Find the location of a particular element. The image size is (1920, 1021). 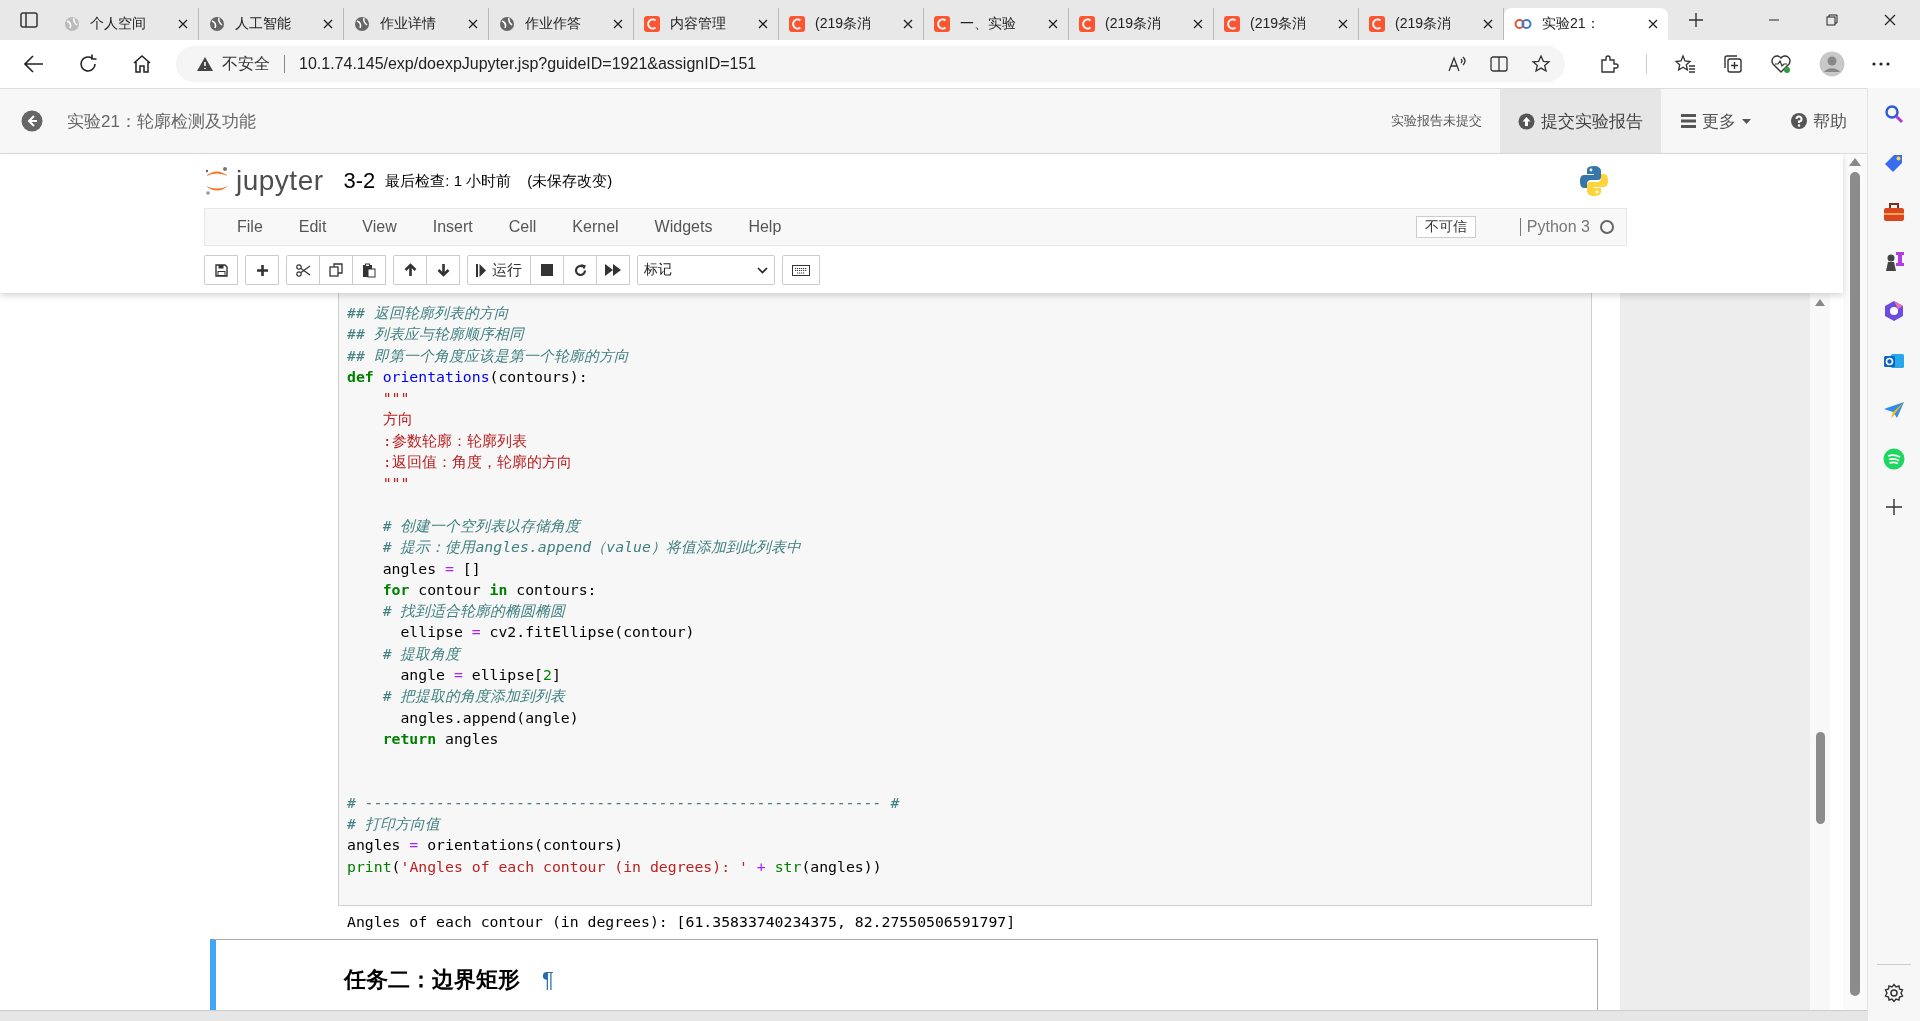

menu-item: File is located at coordinates (250, 227).